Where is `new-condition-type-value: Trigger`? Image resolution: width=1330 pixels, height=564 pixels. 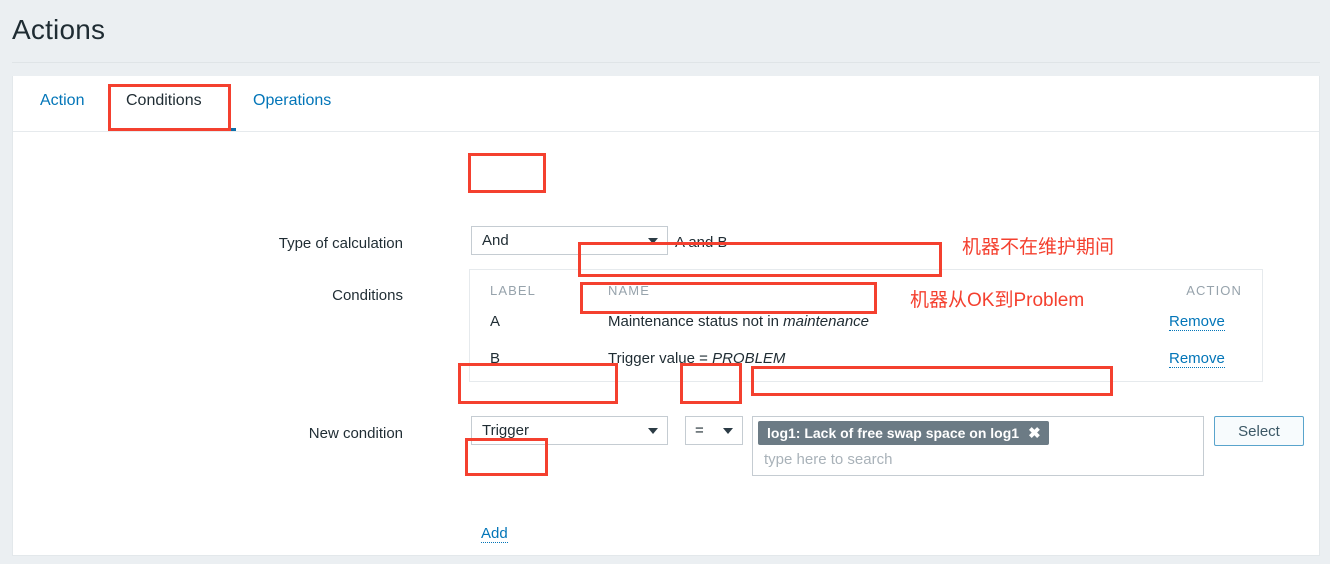 new-condition-type-value: Trigger is located at coordinates (505, 430).